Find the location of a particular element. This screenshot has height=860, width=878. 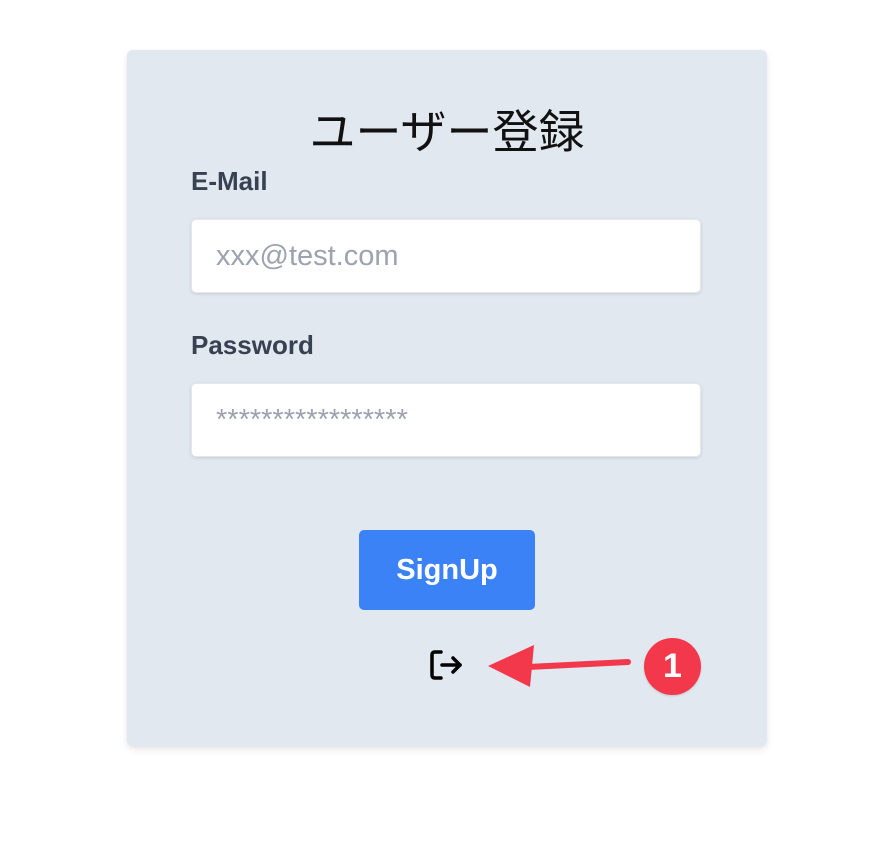

page-title: ユーザー登録 is located at coordinates (447, 132).